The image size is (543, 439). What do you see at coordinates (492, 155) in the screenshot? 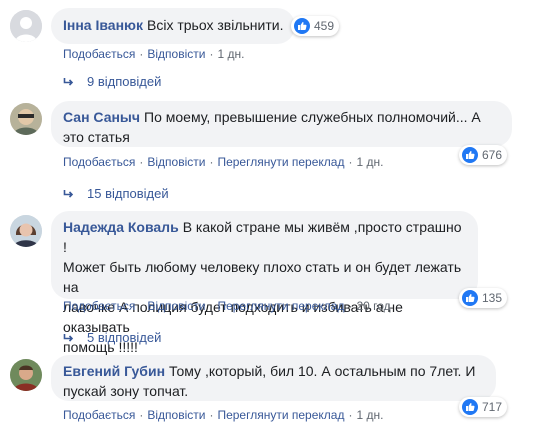
I see `reaction-number: 676` at bounding box center [492, 155].